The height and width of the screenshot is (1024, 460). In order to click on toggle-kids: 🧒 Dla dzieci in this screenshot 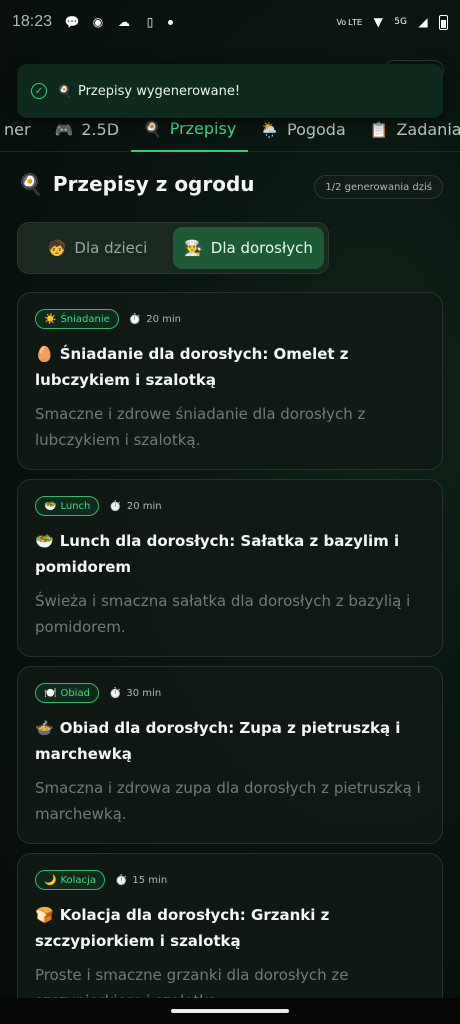, I will do `click(97, 248)`.